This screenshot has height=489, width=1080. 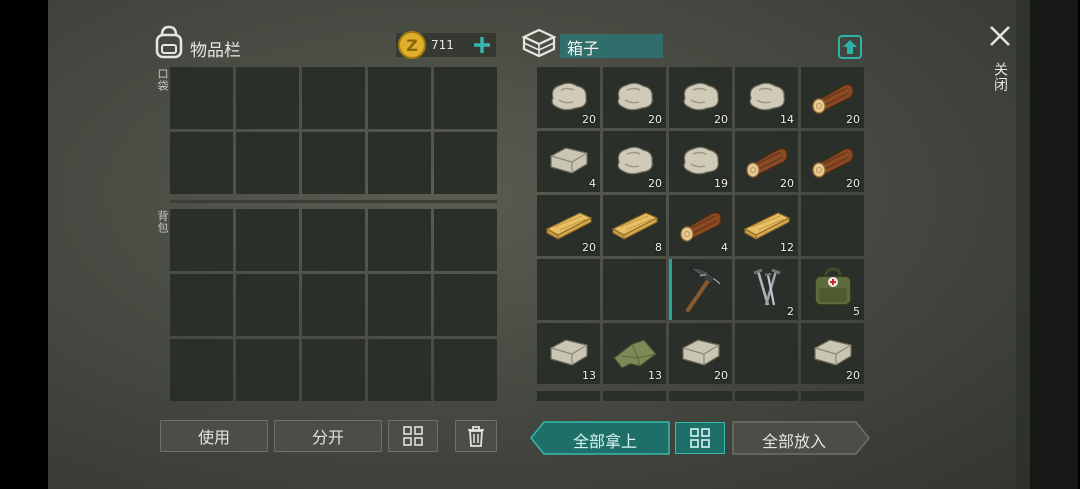 I want to click on take-all-button: 全部拿上, so click(x=600, y=438).